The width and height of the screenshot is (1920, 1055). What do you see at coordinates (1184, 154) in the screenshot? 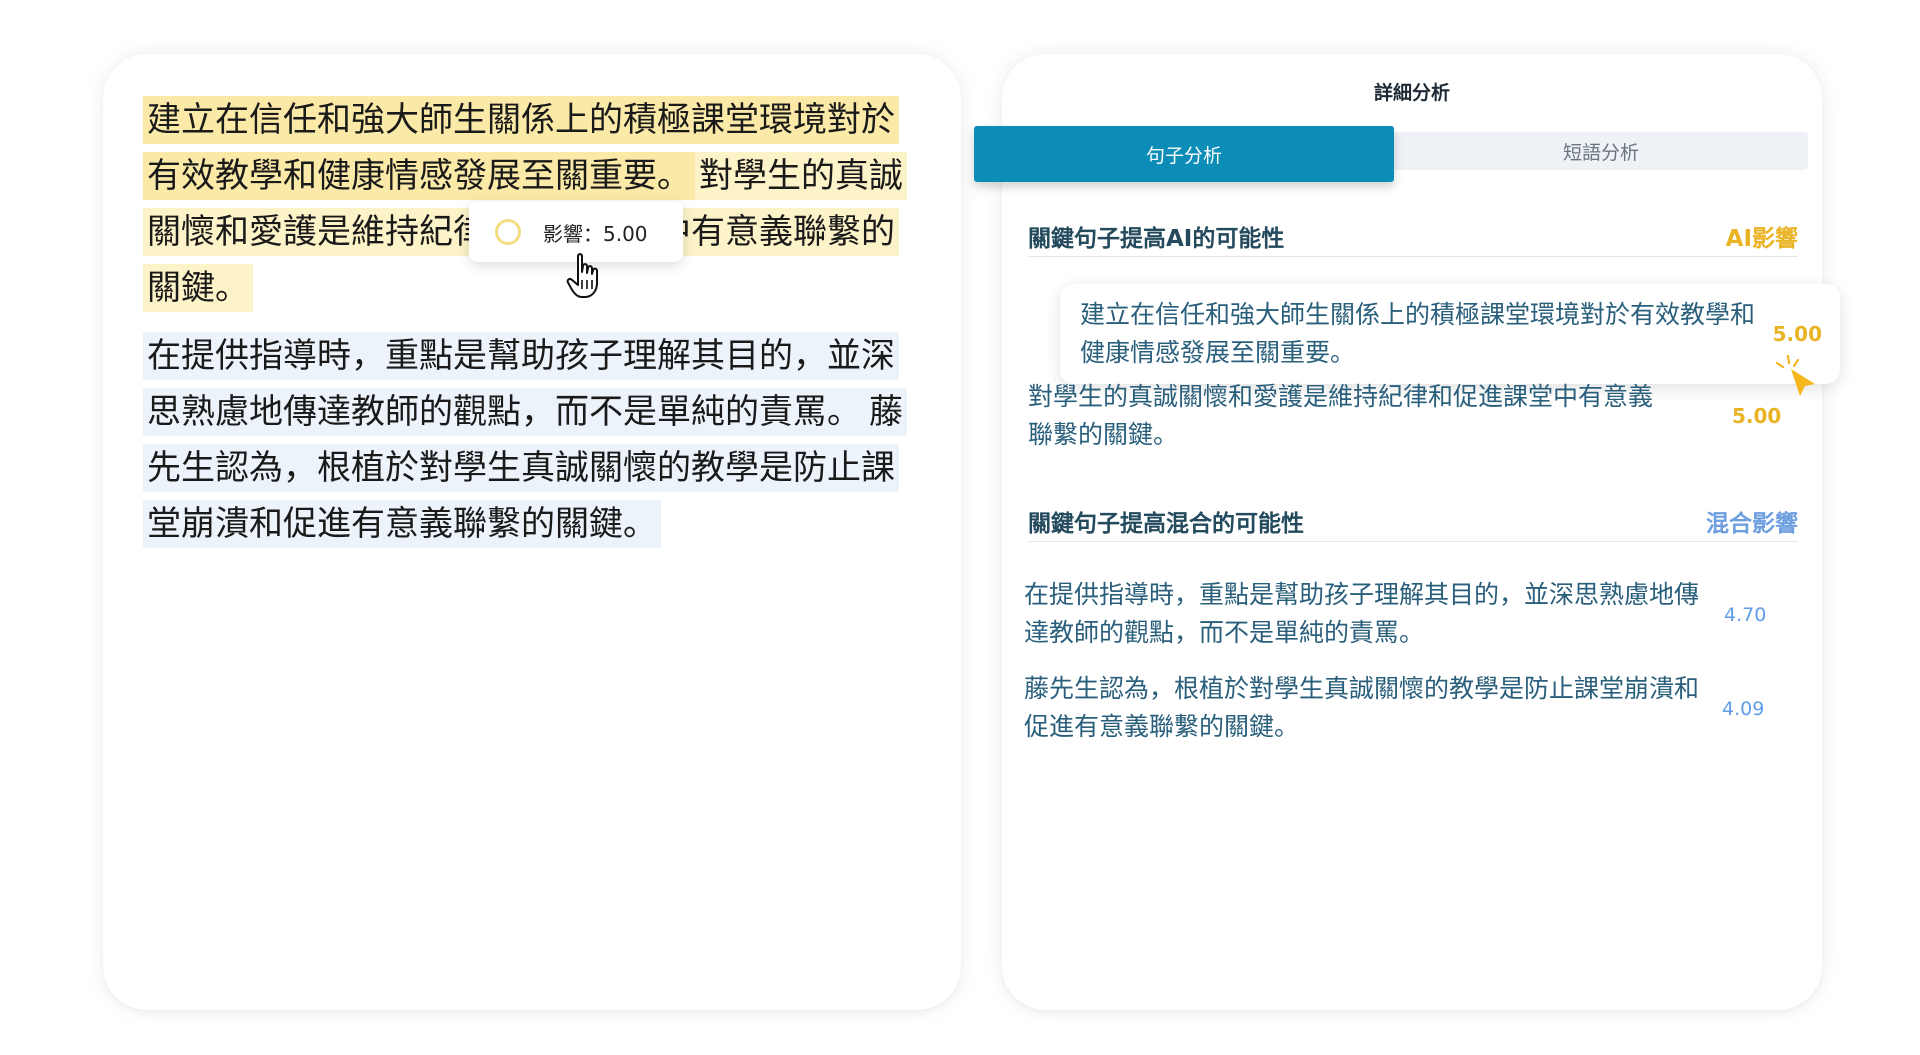
I see `tab-sentence-analysis: 句子分析` at bounding box center [1184, 154].